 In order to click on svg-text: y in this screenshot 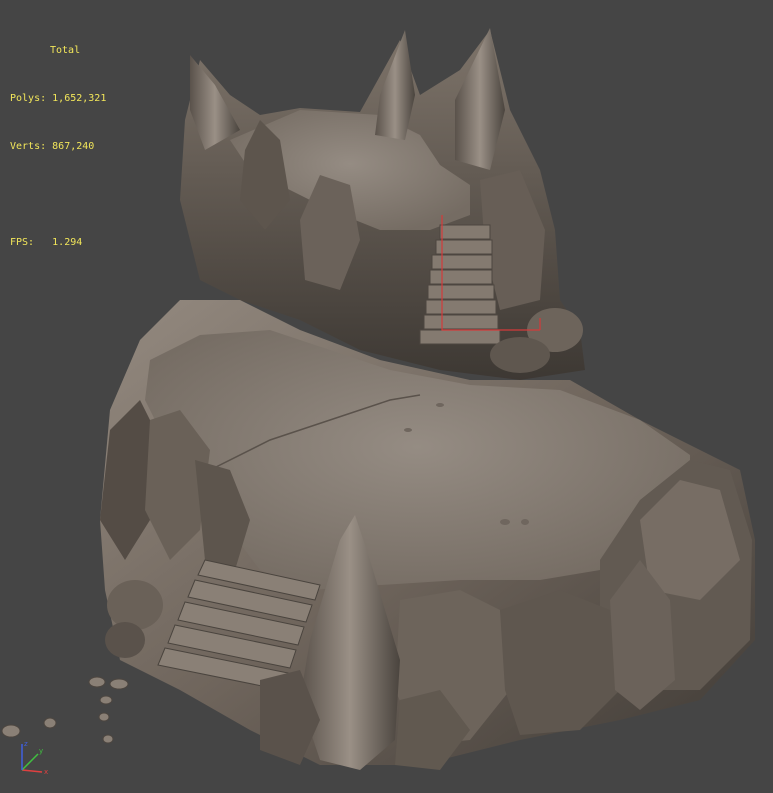, I will do `click(41, 751)`.